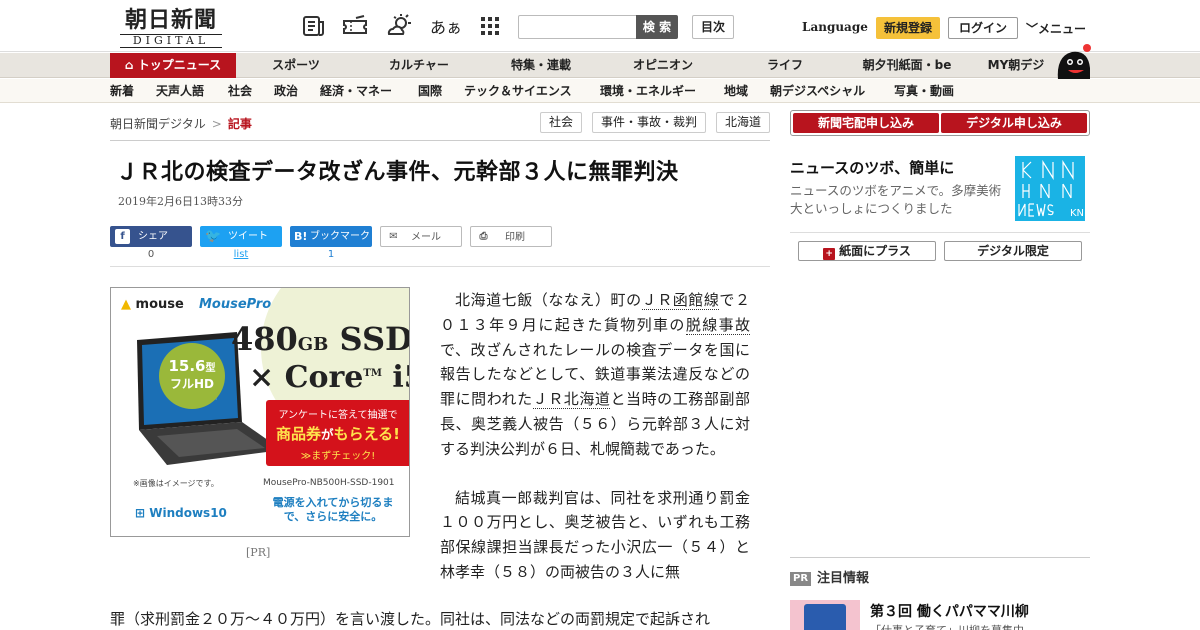 This screenshot has width=1200, height=630. Describe the element at coordinates (320, 339) in the screenshot. I see `ad-ssd-text: 480GB SSD` at that location.